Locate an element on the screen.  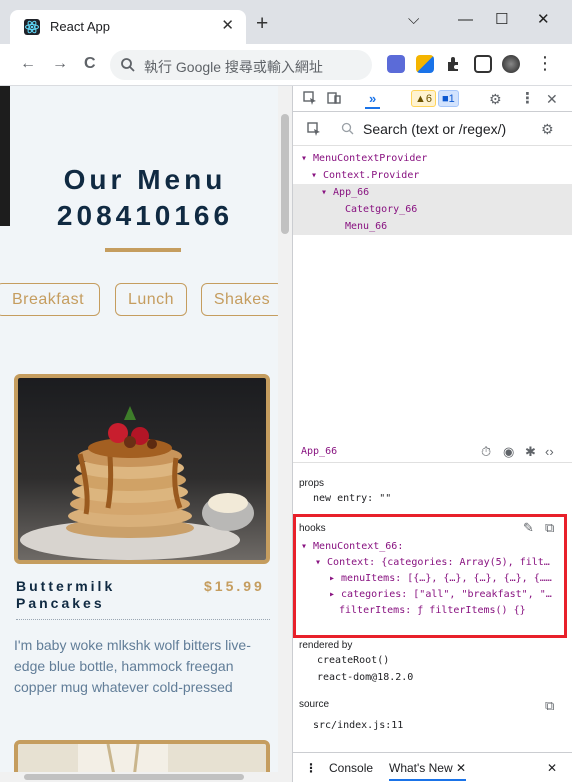
puzzle-icon is located at coordinates (454, 64).